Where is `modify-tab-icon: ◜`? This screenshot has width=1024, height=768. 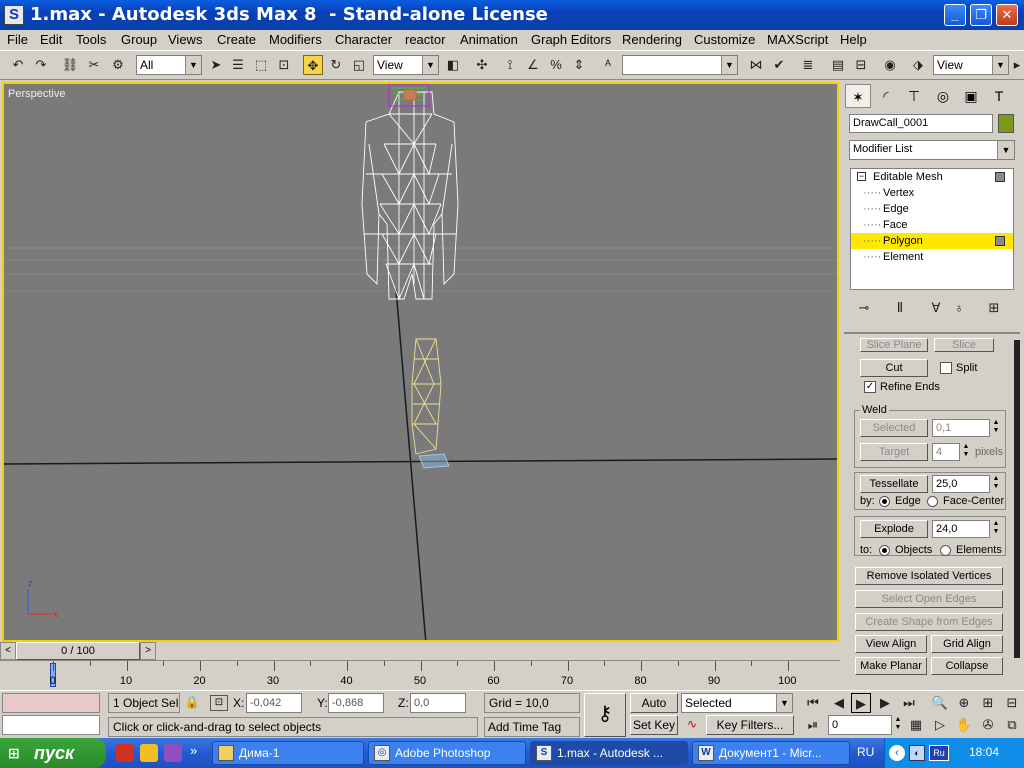
modify-tab-icon: ◜ is located at coordinates (886, 96).